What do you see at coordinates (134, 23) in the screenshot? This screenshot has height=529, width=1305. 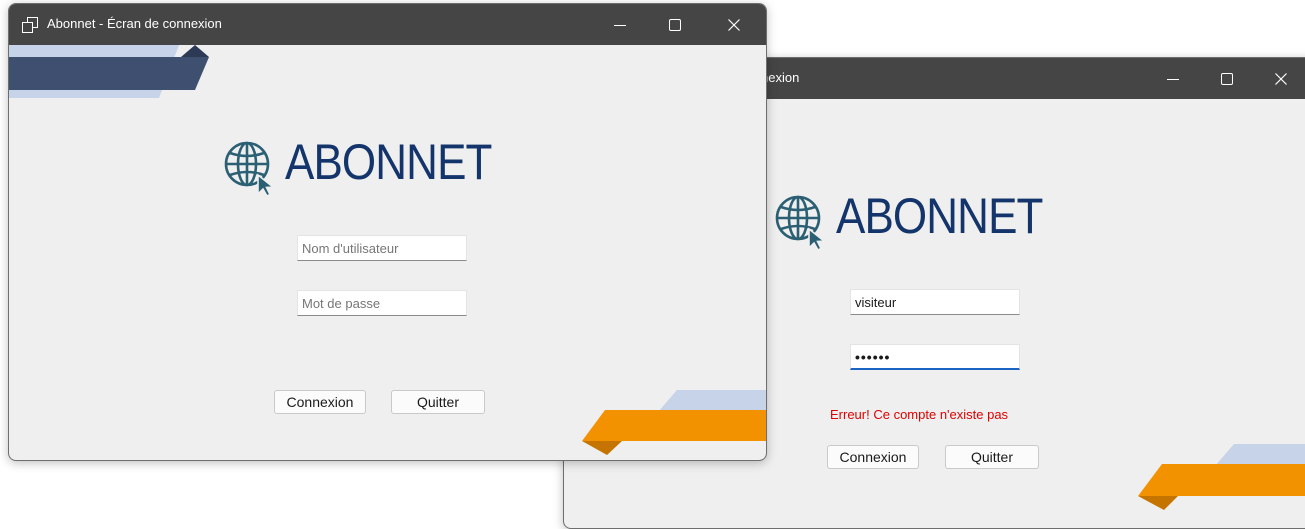 I see `window-title: Abonnet - Écran de connexion` at bounding box center [134, 23].